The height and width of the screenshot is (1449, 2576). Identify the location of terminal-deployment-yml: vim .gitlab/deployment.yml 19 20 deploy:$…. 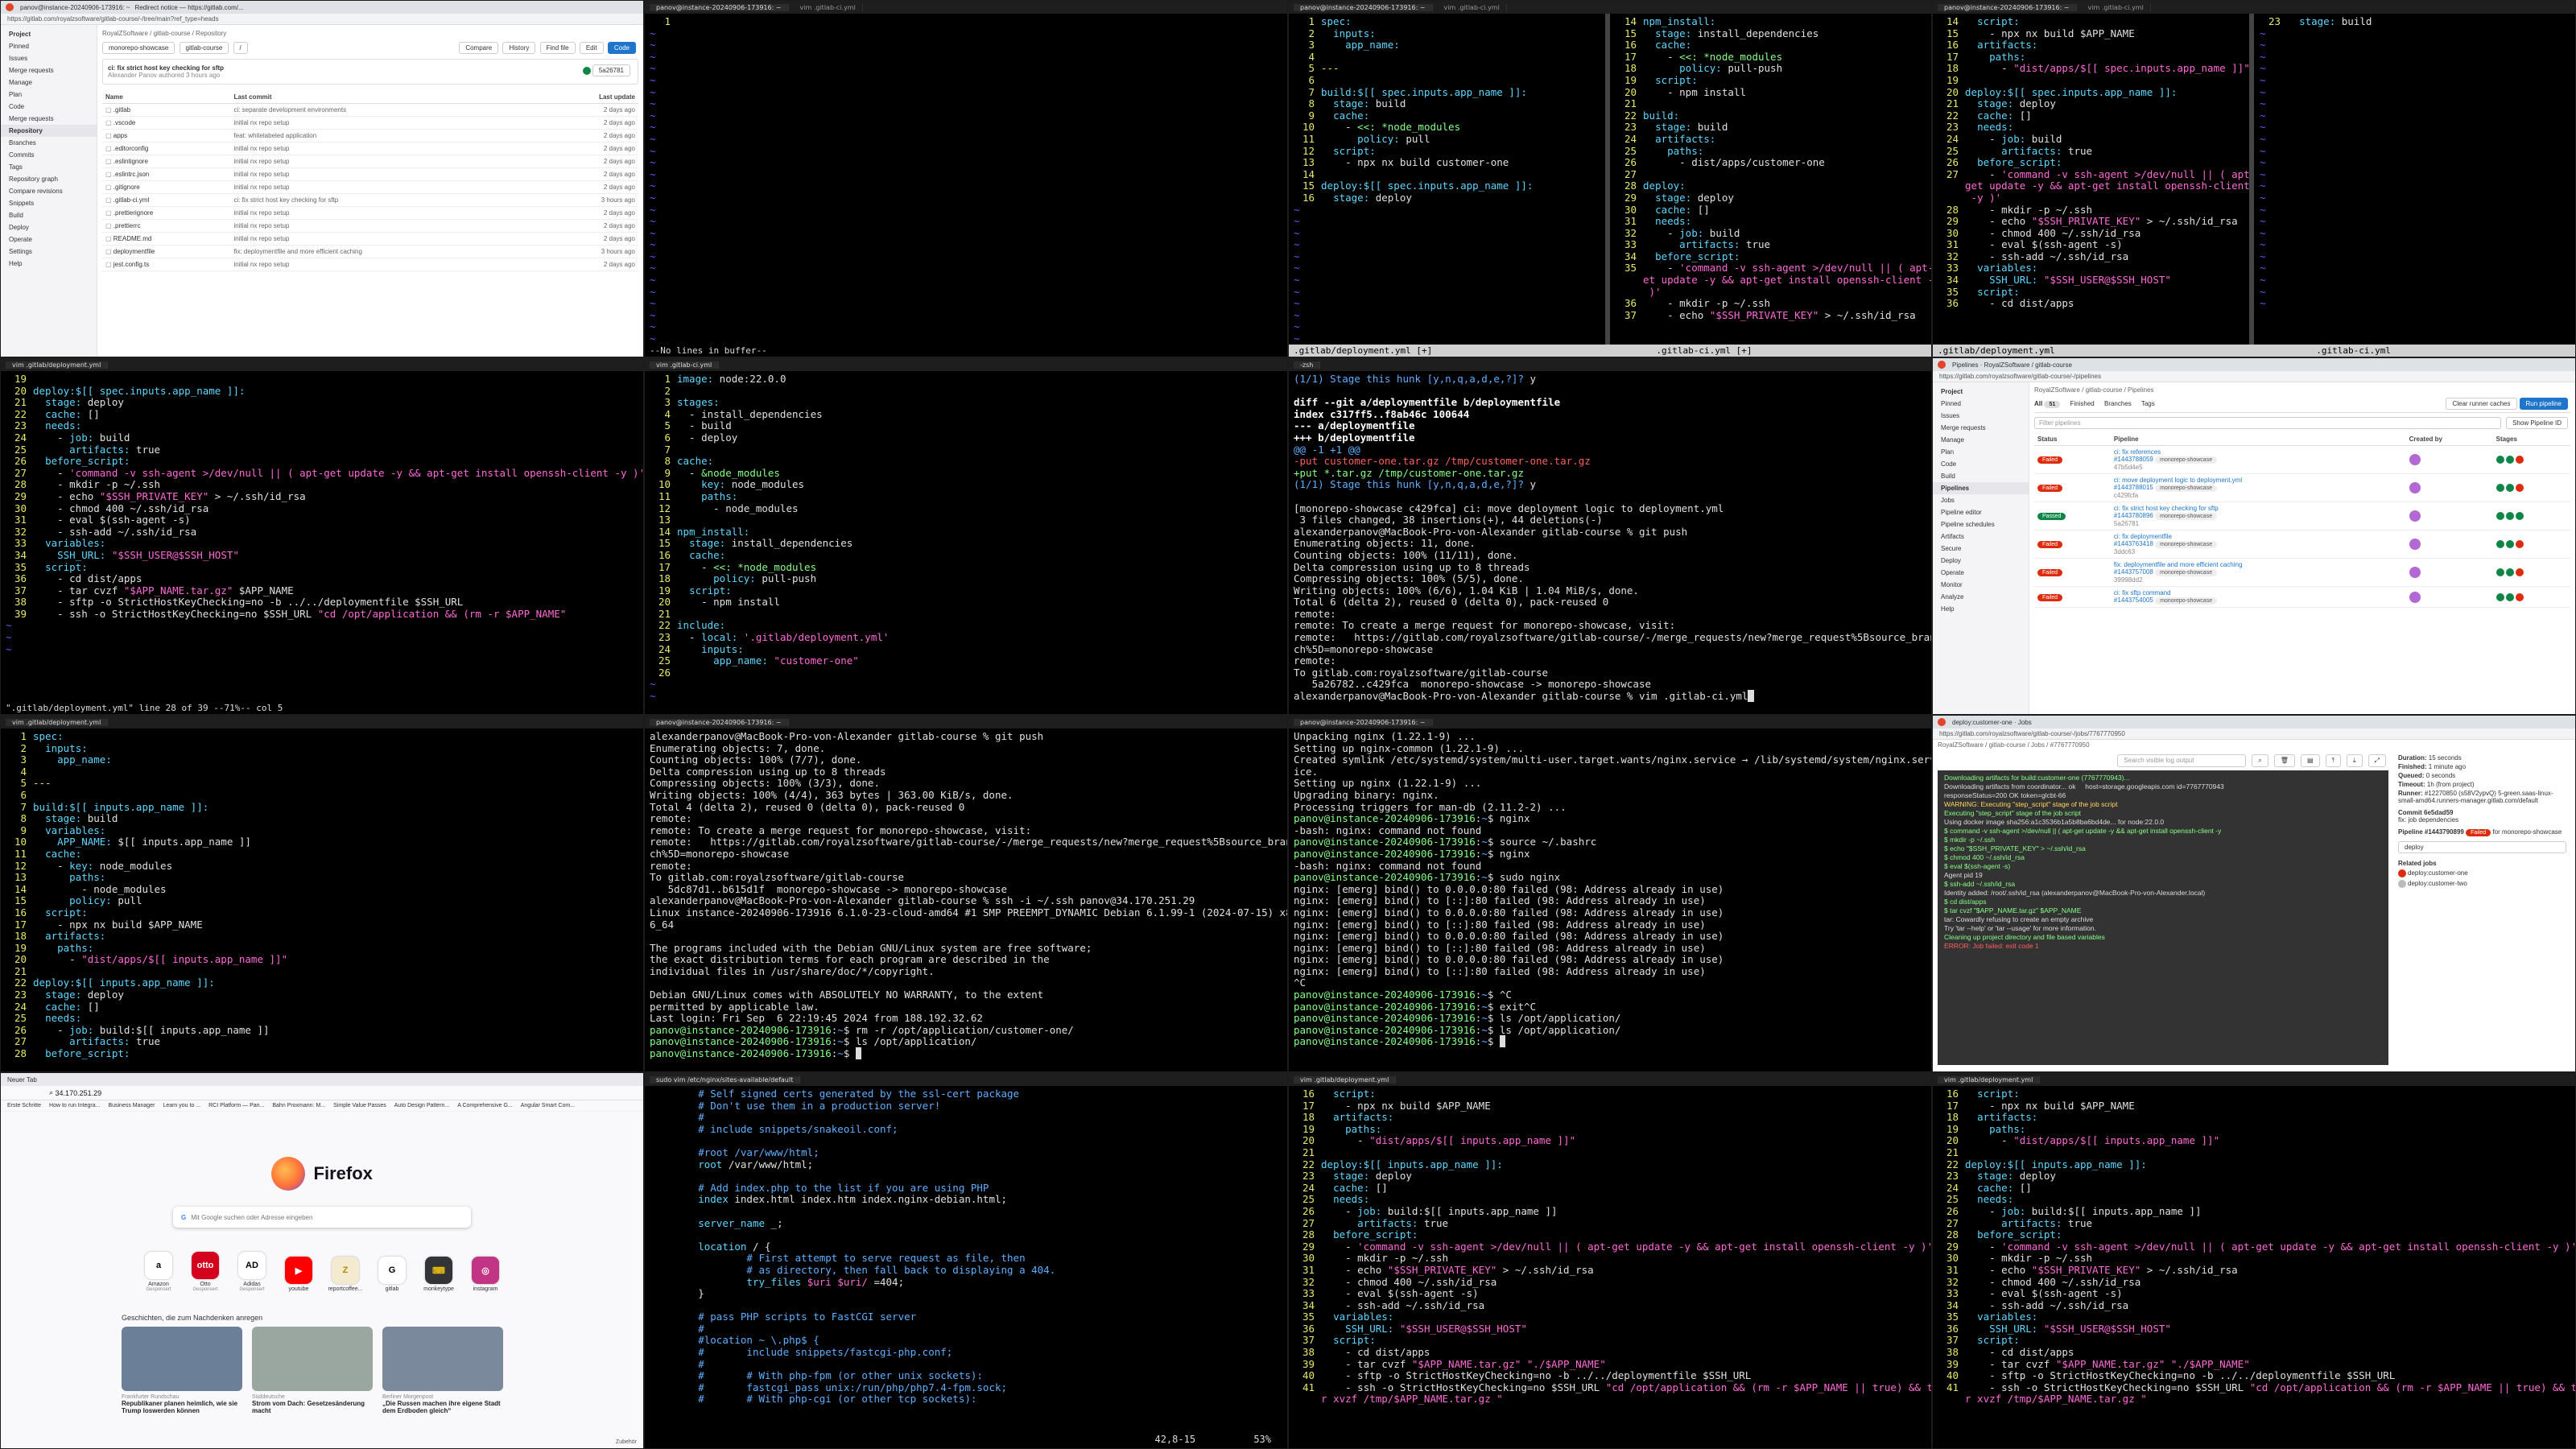
(322, 536).